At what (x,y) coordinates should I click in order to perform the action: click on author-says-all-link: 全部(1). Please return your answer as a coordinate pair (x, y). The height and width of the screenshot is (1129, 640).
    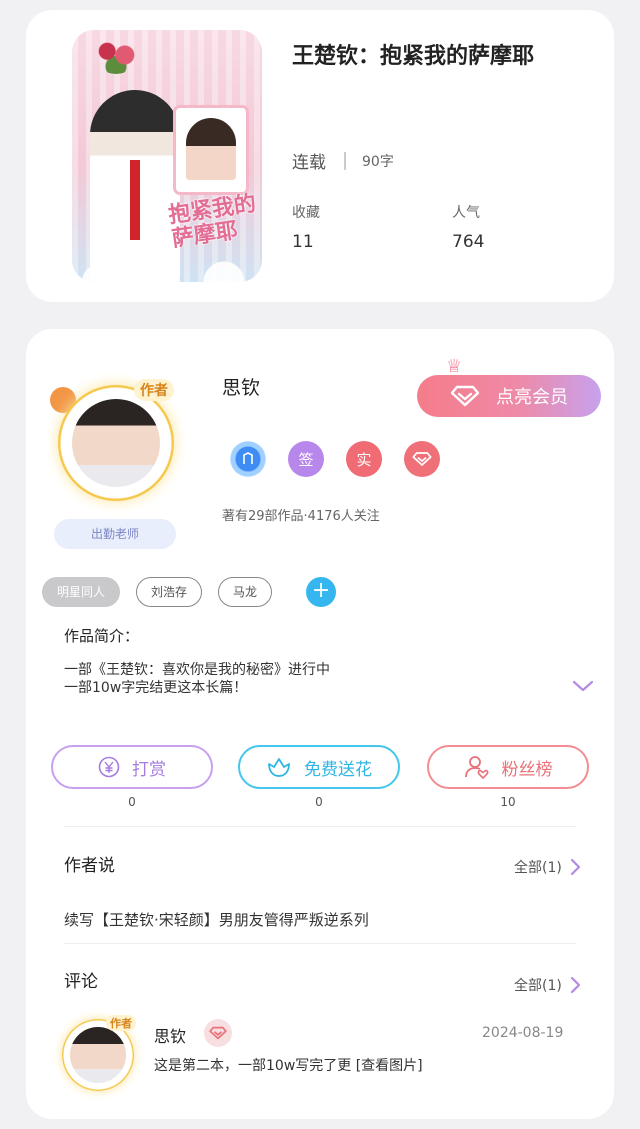
    Looking at the image, I should click on (548, 867).